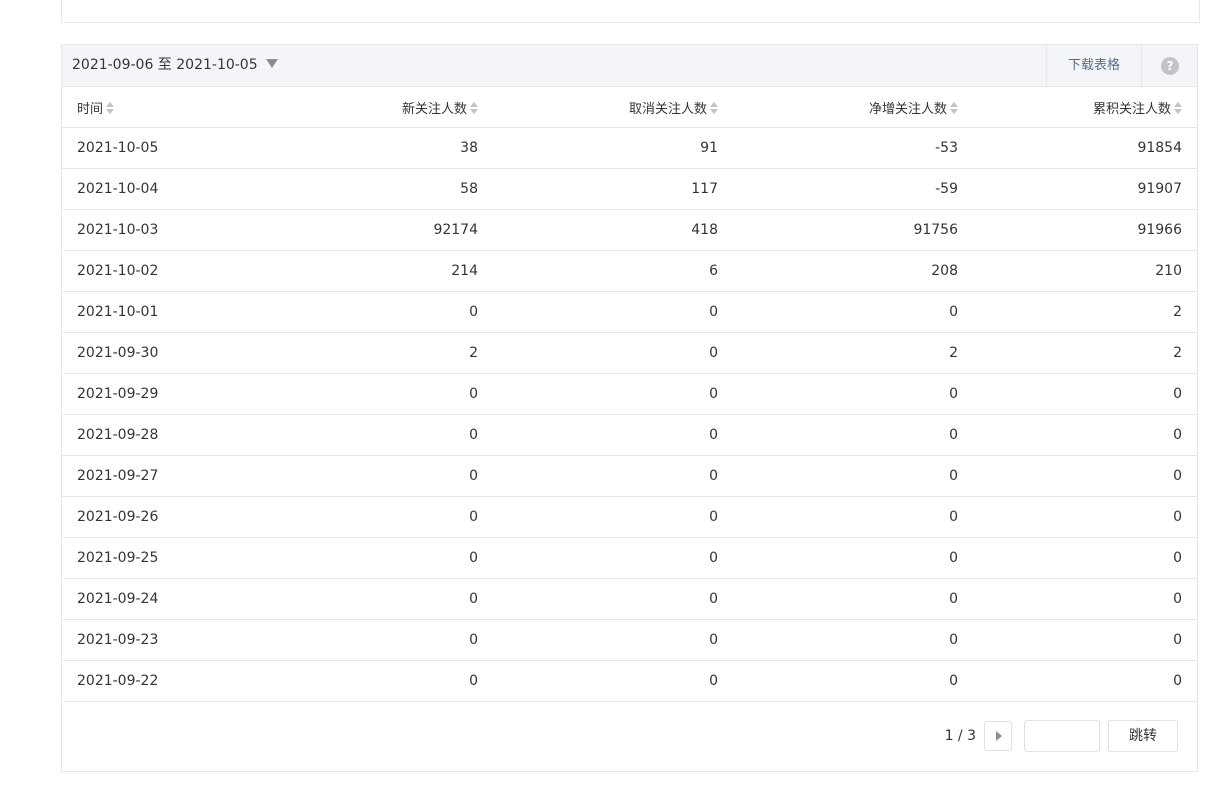  I want to click on column-header-cumulative: 累积关注人数, so click(1077, 107).